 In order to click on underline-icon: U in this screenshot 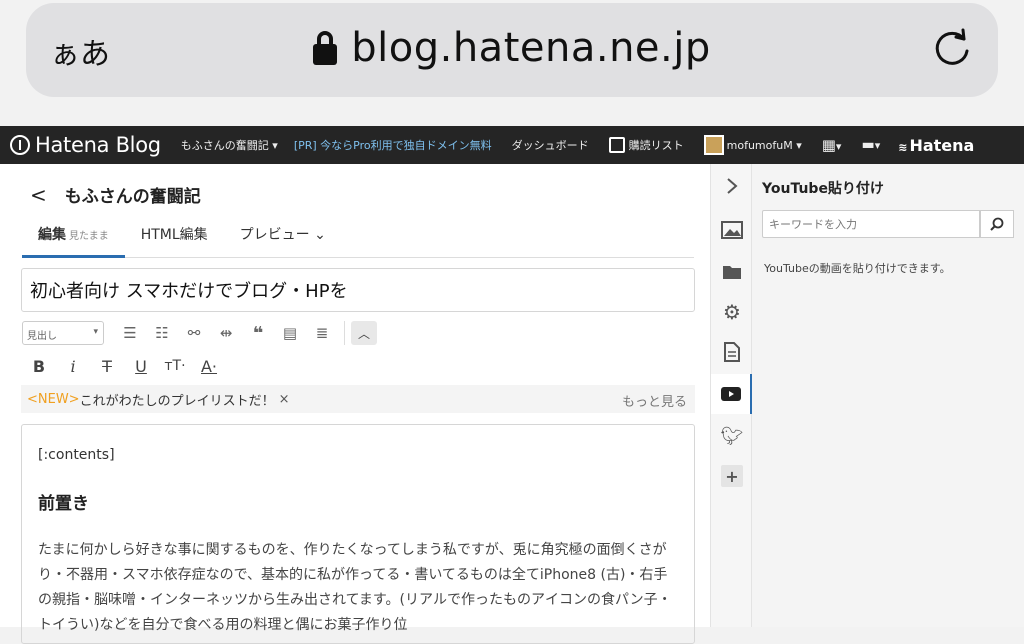, I will do `click(141, 366)`.